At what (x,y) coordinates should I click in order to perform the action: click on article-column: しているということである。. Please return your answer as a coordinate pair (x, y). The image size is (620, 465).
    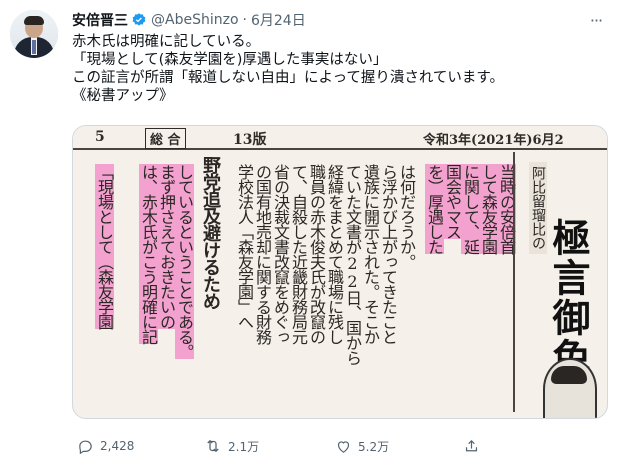
    Looking at the image, I should click on (184, 261).